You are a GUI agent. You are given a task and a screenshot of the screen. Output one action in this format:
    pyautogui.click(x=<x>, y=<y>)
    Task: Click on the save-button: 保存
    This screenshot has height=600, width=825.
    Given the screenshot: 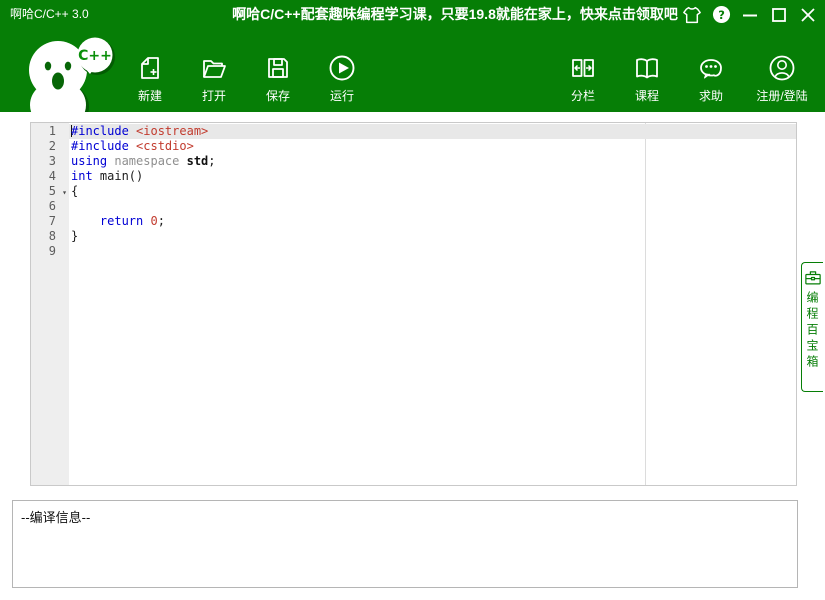 What is the action you would take?
    pyautogui.click(x=278, y=78)
    